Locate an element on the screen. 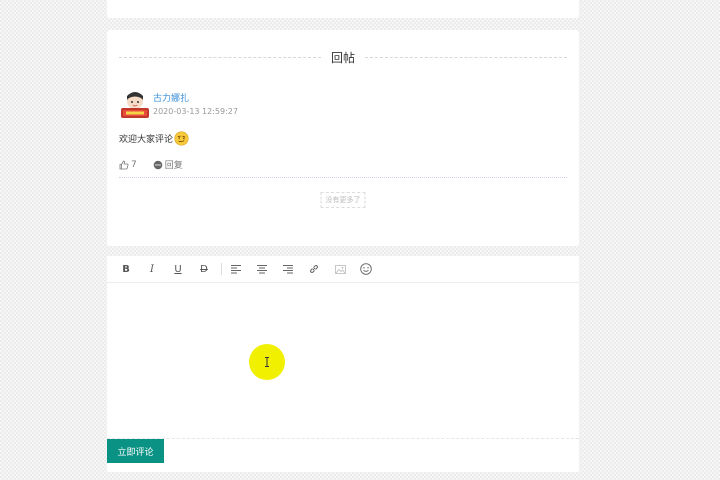 The height and width of the screenshot is (480, 720). emoji-icon is located at coordinates (366, 269).